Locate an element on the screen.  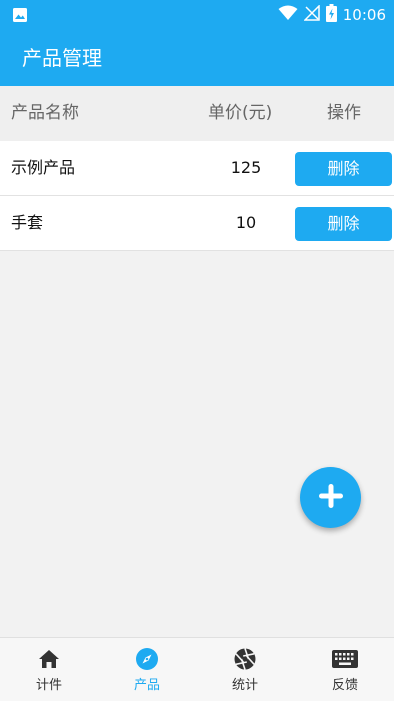
bottom-tab-bar: 计件 产品 统计 反馈 is located at coordinates (197, 669).